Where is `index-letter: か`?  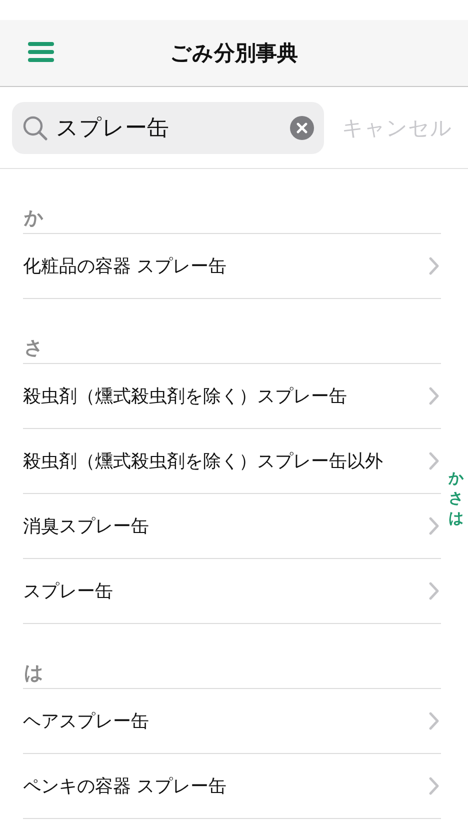 index-letter: か is located at coordinates (456, 478).